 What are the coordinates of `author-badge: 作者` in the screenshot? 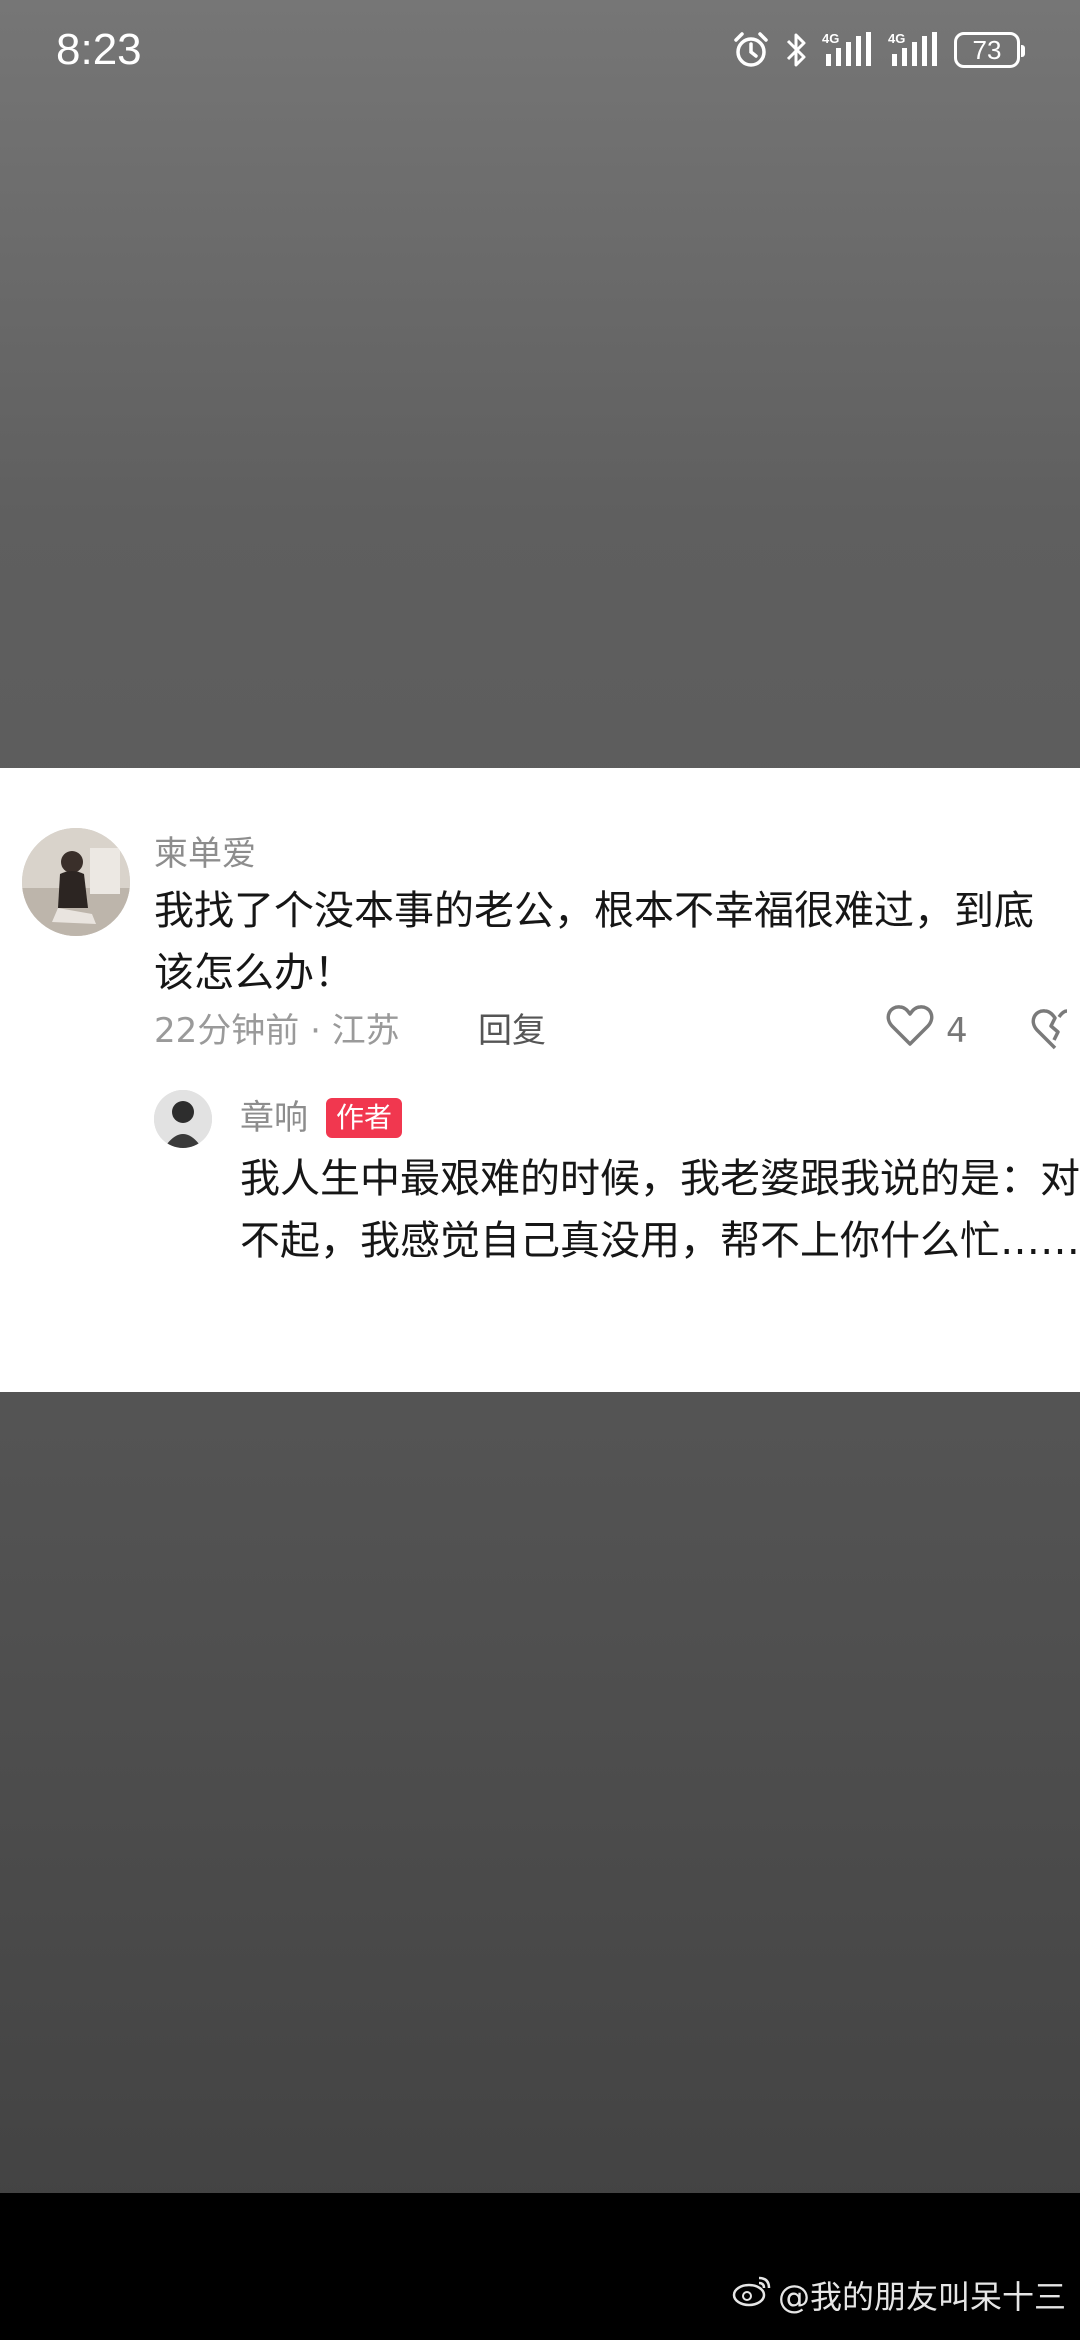 It's located at (364, 1118).